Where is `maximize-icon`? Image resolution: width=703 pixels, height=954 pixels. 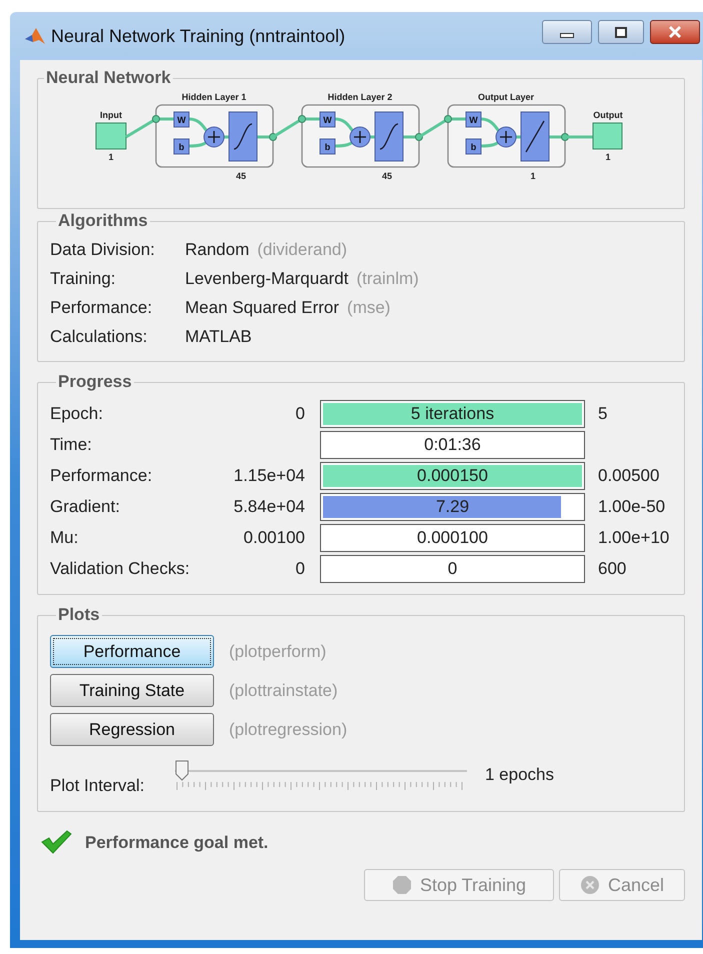
maximize-icon is located at coordinates (621, 32).